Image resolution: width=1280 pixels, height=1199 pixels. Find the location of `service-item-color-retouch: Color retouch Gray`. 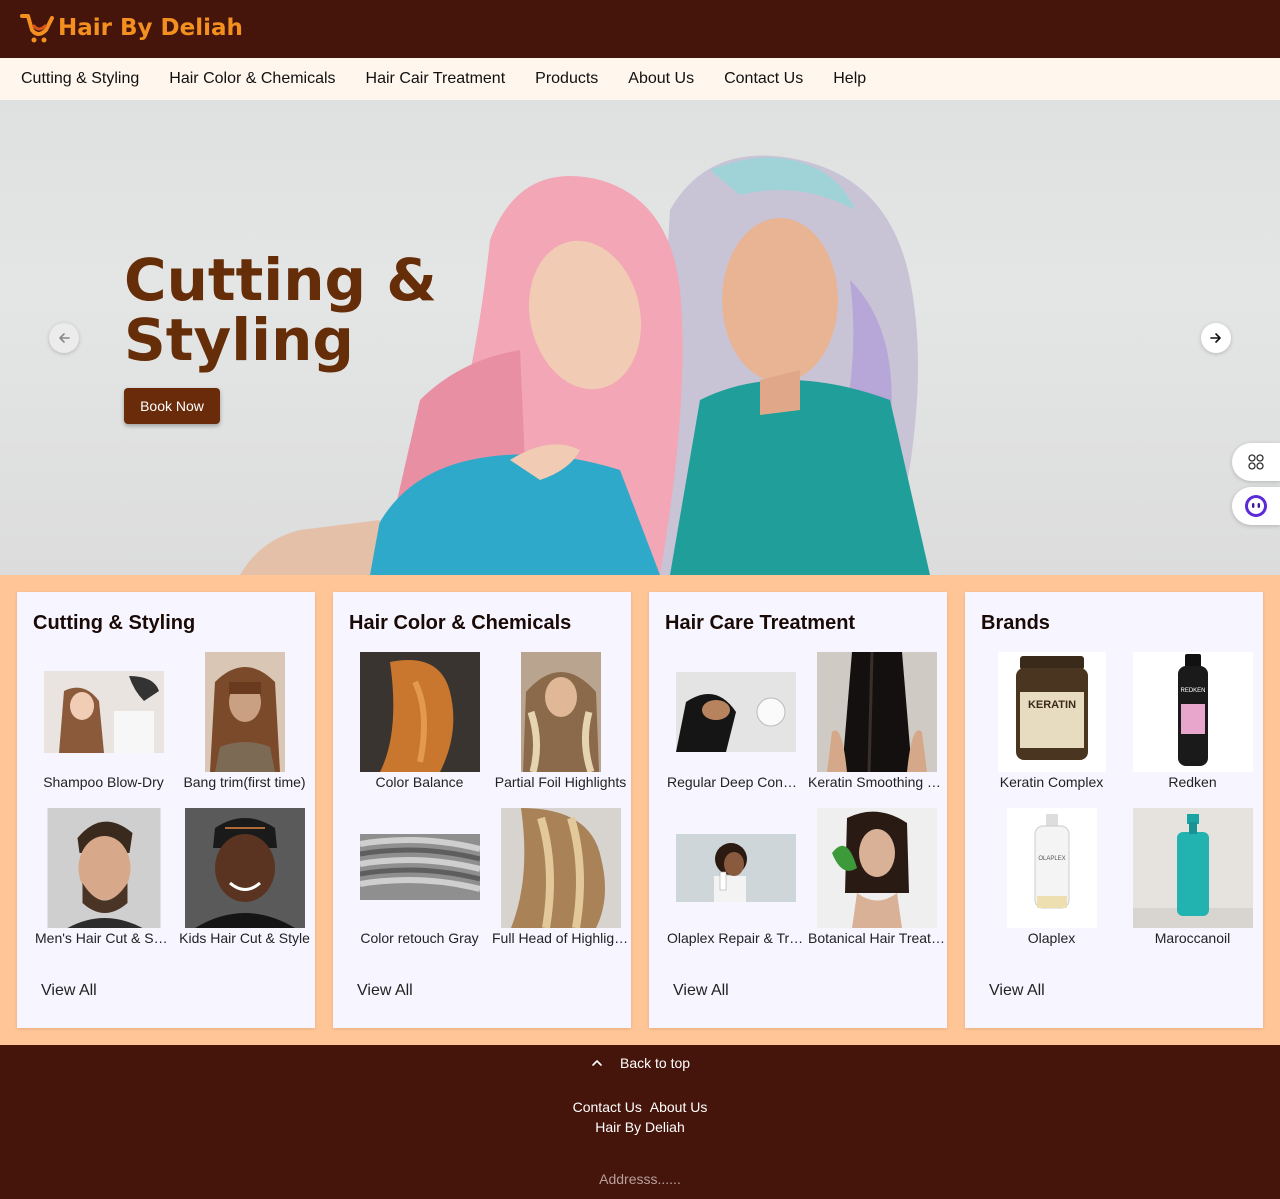

service-item-color-retouch: Color retouch Gray is located at coordinates (419, 886).